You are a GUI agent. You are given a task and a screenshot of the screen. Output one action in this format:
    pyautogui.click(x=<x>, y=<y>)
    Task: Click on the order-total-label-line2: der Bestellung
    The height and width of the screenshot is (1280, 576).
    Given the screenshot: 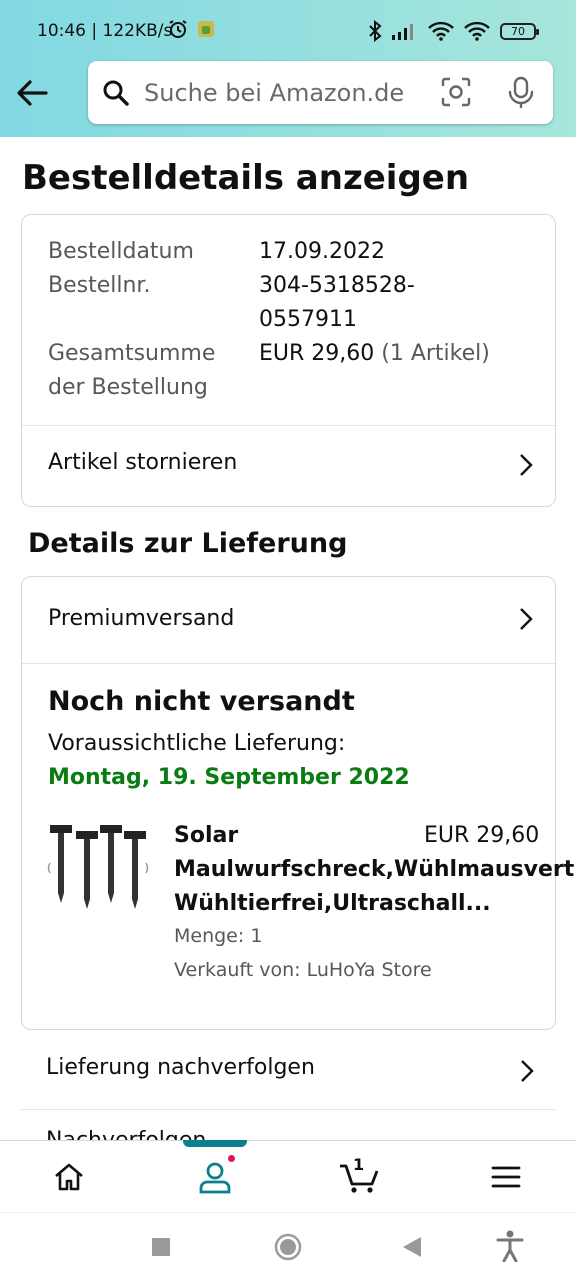 What is the action you would take?
    pyautogui.click(x=128, y=387)
    